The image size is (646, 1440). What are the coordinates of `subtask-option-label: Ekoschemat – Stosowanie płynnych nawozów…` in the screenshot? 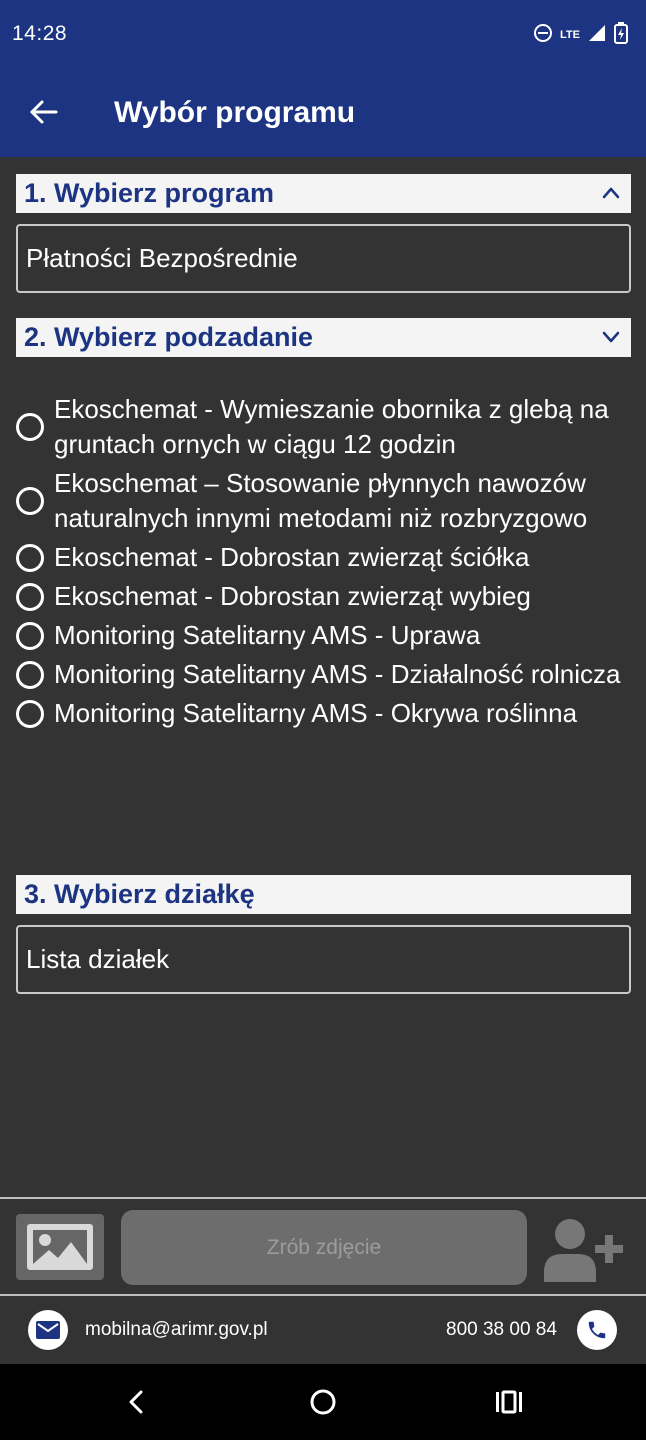 It's located at (321, 500).